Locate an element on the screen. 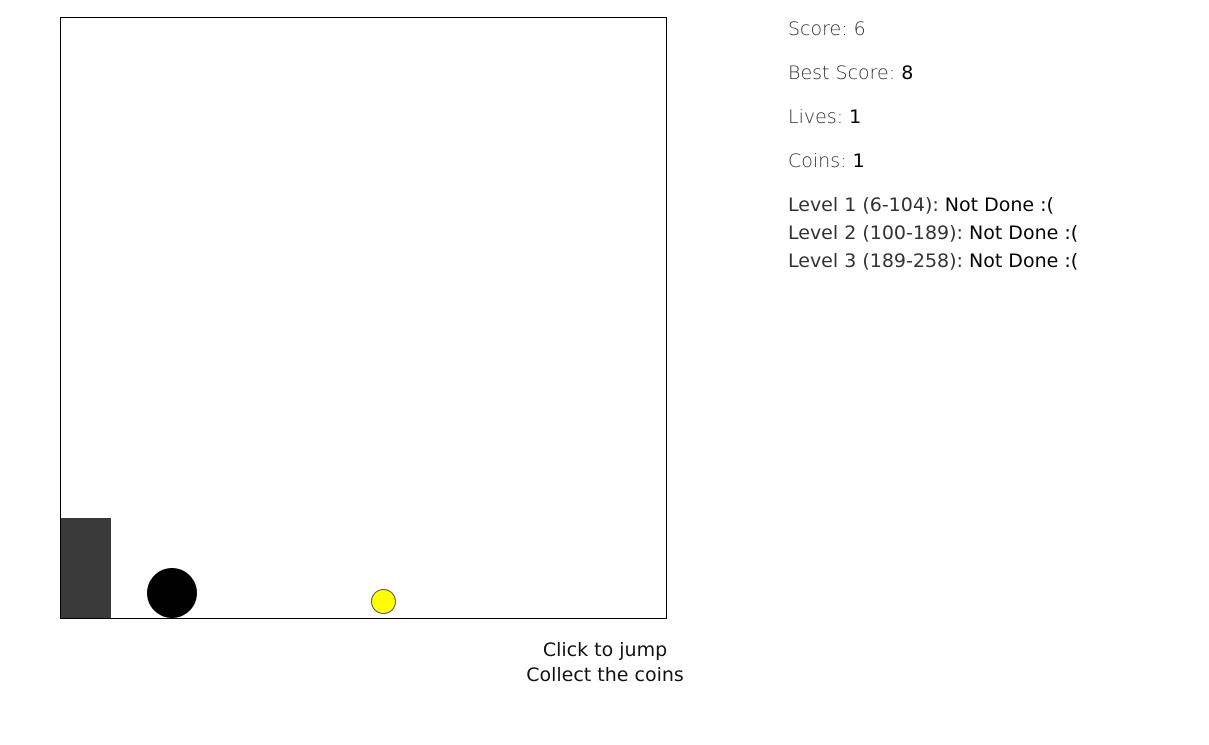  score-label: Score: is located at coordinates (821, 29).